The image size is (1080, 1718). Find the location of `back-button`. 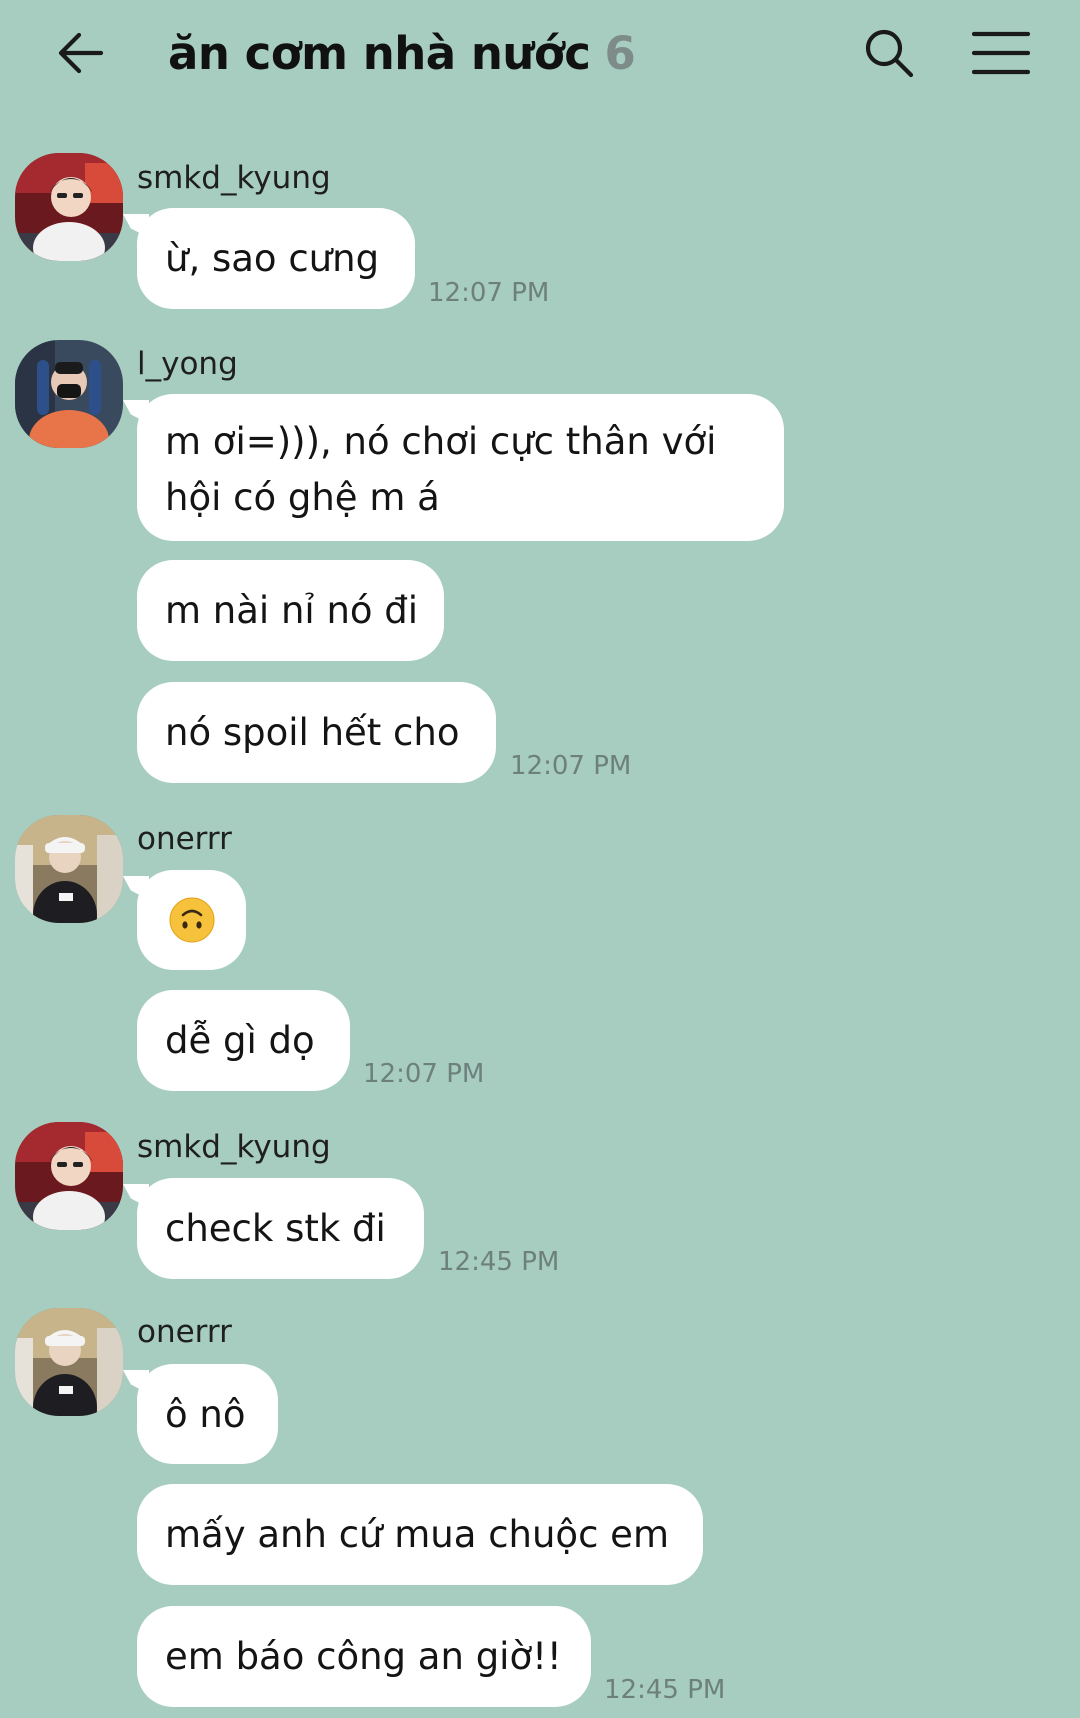

back-button is located at coordinates (80, 53).